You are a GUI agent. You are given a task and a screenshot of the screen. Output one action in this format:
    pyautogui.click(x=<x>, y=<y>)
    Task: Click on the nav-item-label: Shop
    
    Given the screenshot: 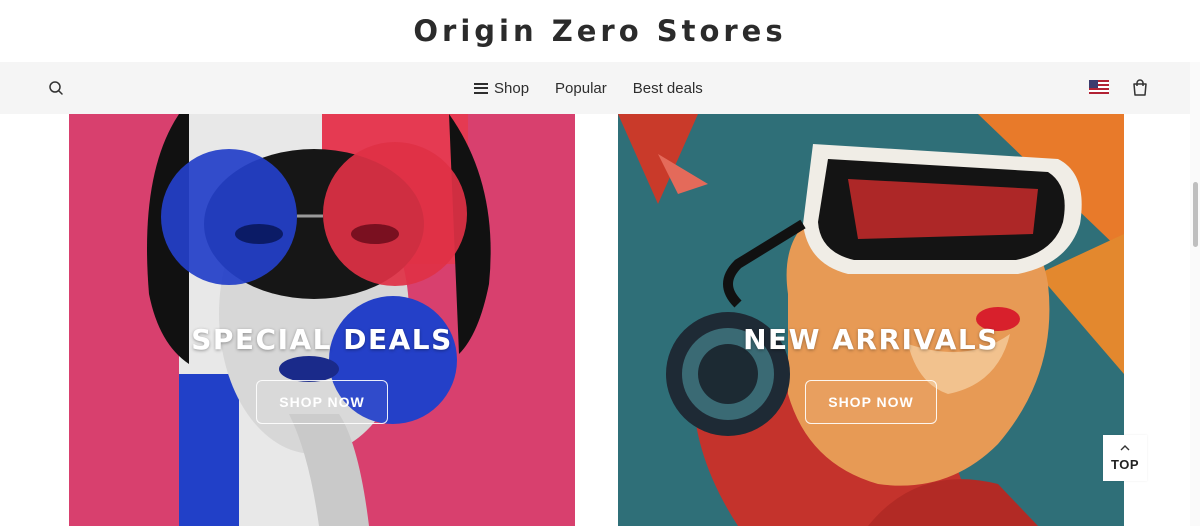 What is the action you would take?
    pyautogui.click(x=512, y=88)
    